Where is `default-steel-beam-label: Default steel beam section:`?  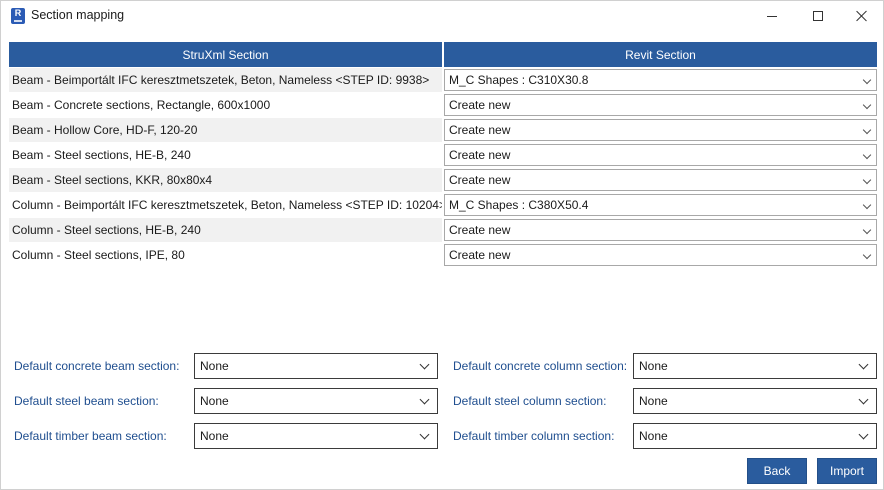 default-steel-beam-label: Default steel beam section: is located at coordinates (86, 401).